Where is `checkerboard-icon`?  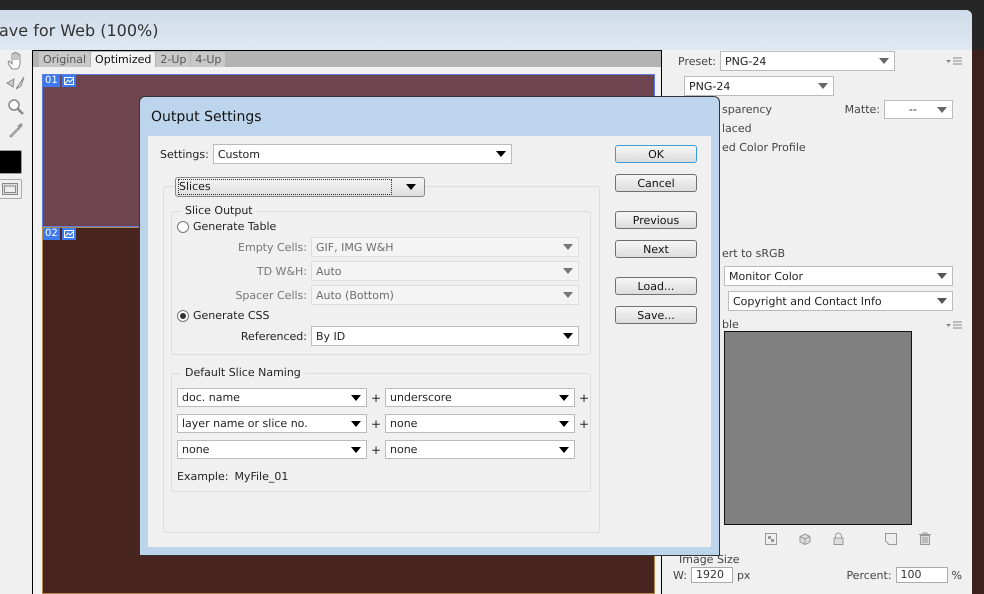 checkerboard-icon is located at coordinates (771, 538).